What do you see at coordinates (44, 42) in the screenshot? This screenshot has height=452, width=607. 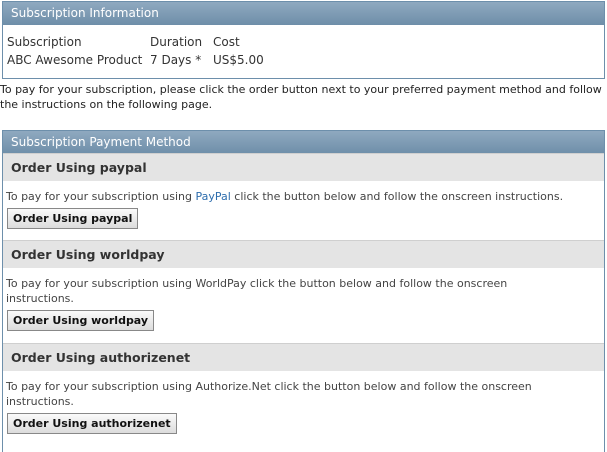 I see `column-header-subscription: Subscription` at bounding box center [44, 42].